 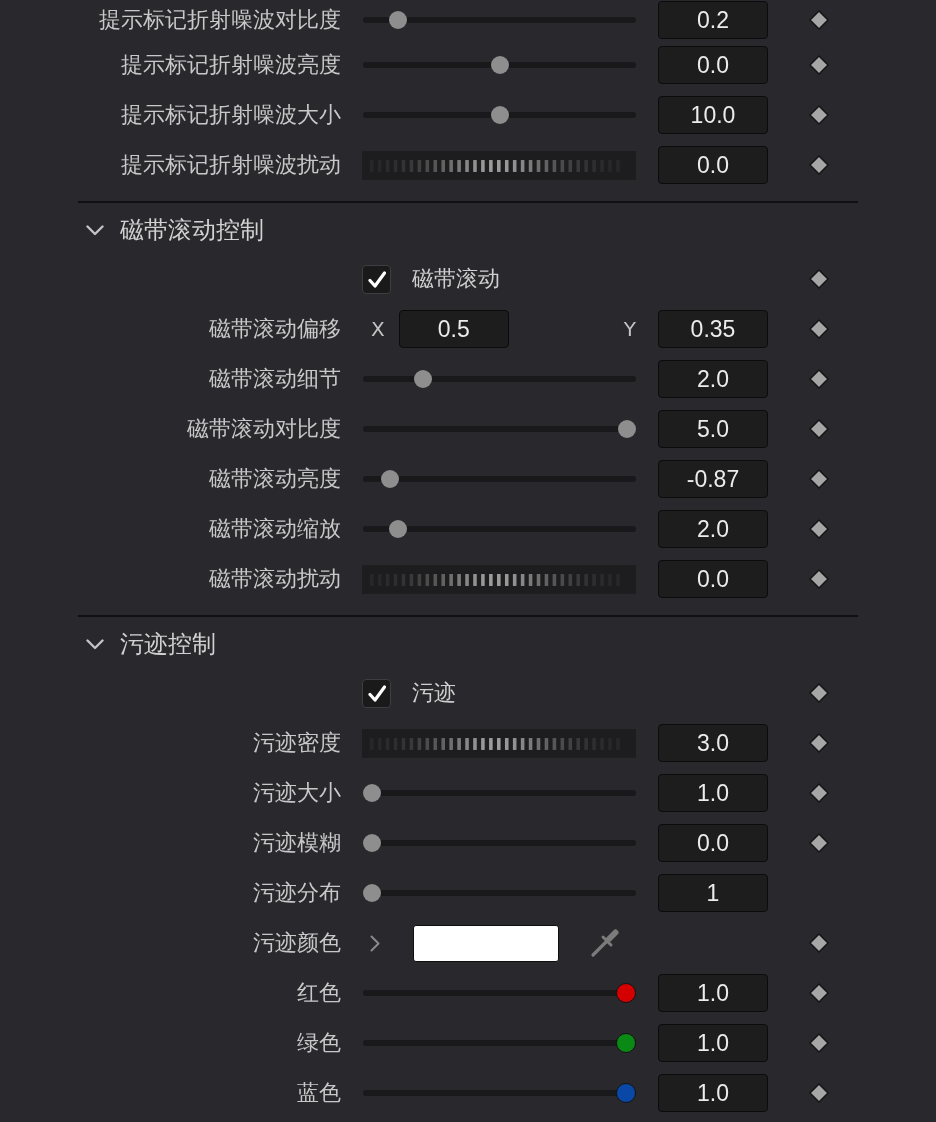 I want to click on parameter-label: 污迹密度, so click(x=297, y=743).